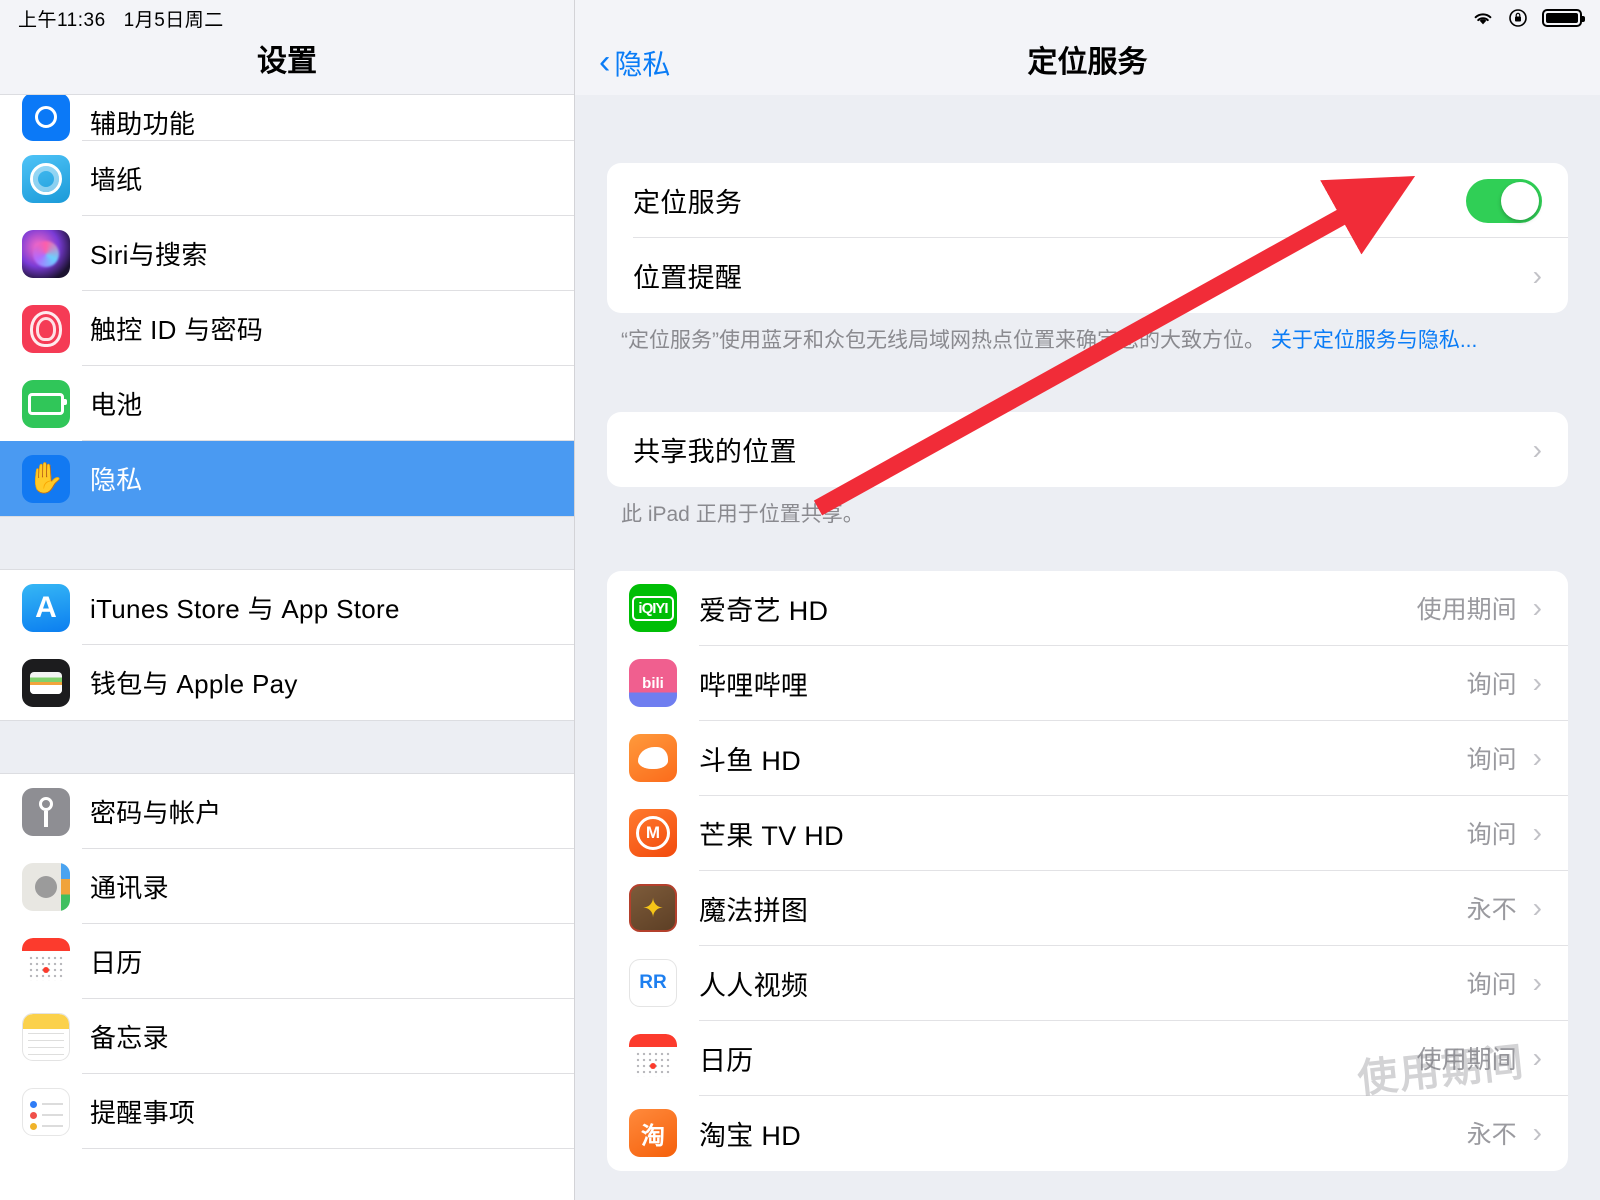 This screenshot has width=1600, height=1200. What do you see at coordinates (46, 328) in the screenshot?
I see `touch-id-icon` at bounding box center [46, 328].